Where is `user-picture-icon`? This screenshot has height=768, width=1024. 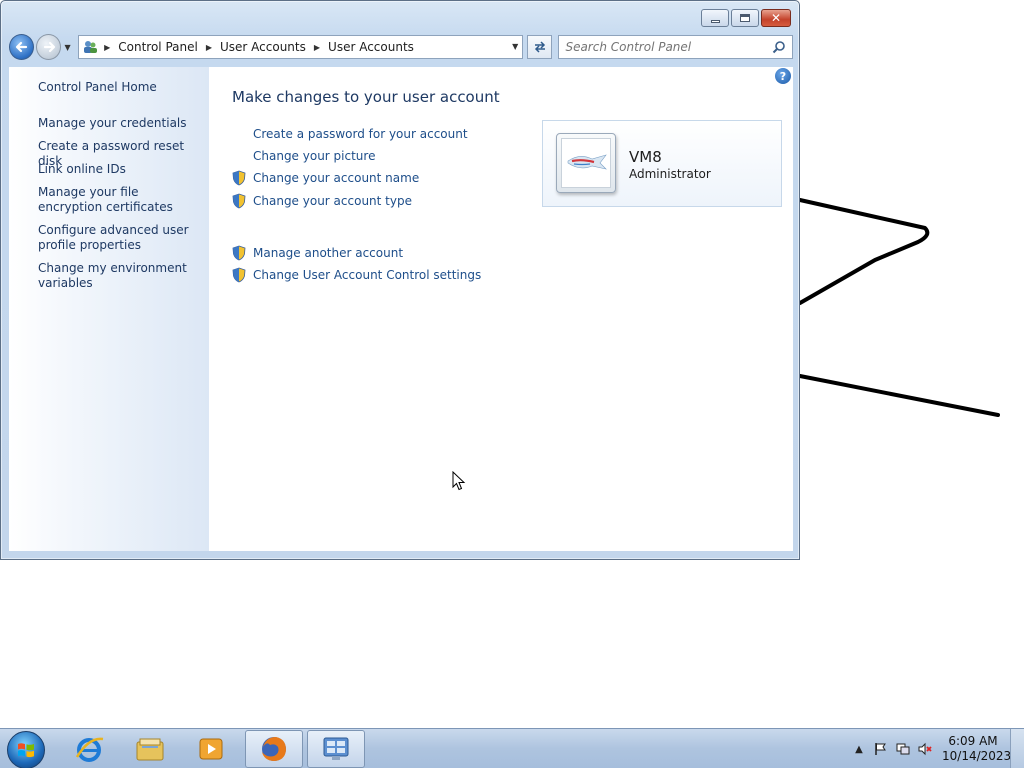
user-picture-icon is located at coordinates (587, 162).